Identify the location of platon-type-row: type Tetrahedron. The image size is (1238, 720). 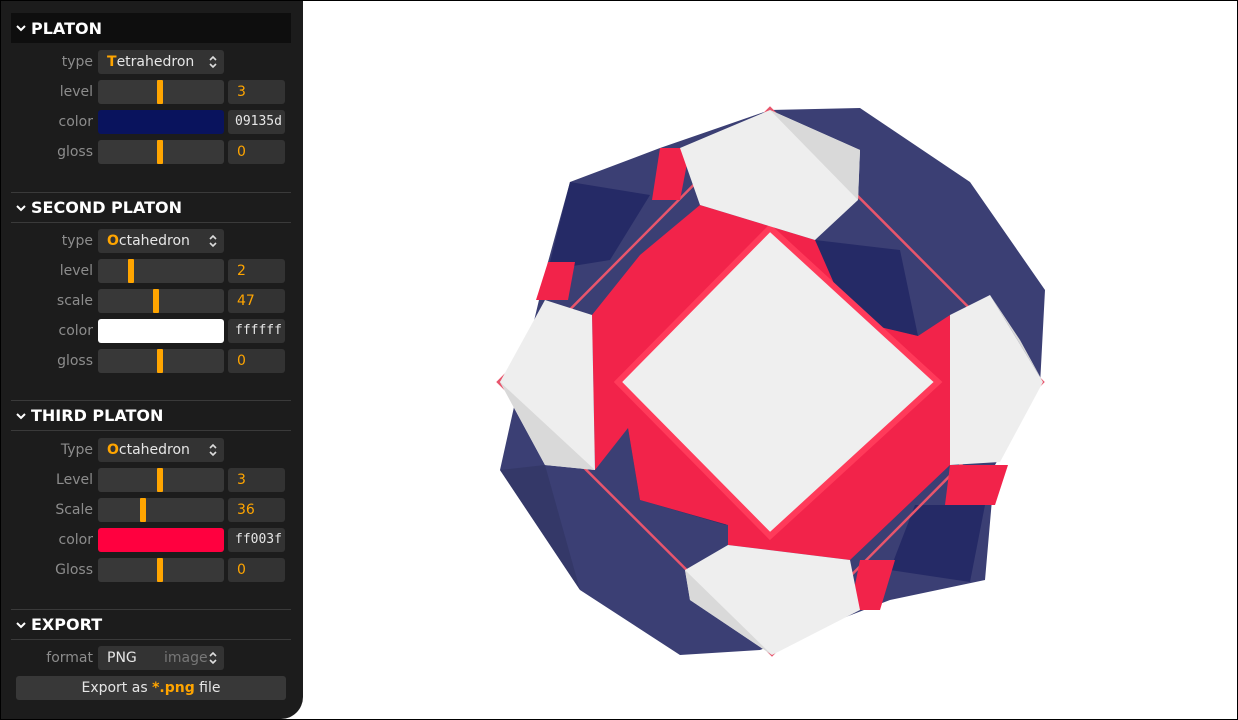
(152, 62).